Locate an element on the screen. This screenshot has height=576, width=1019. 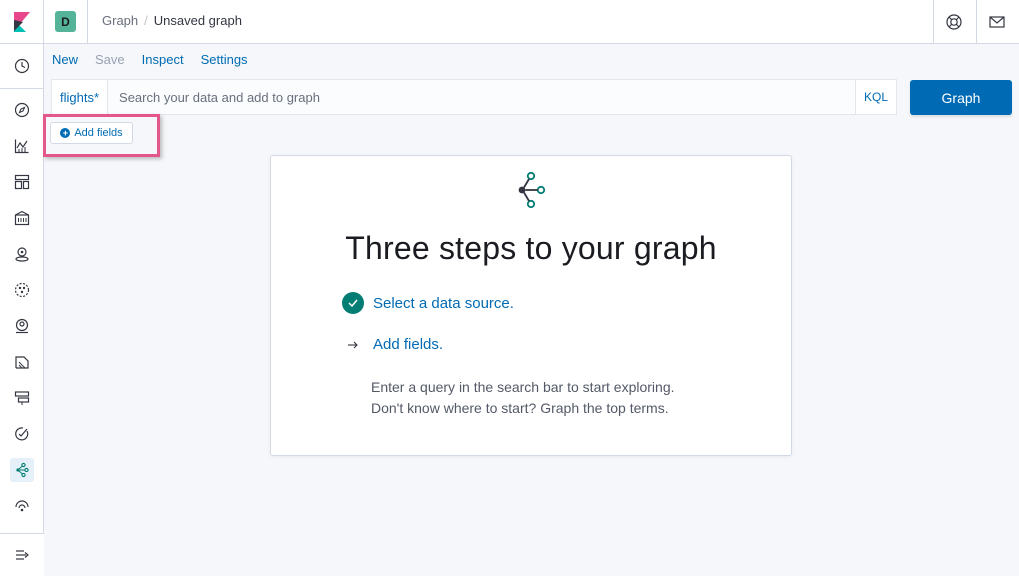
kibana-logo-icon is located at coordinates (21, 22).